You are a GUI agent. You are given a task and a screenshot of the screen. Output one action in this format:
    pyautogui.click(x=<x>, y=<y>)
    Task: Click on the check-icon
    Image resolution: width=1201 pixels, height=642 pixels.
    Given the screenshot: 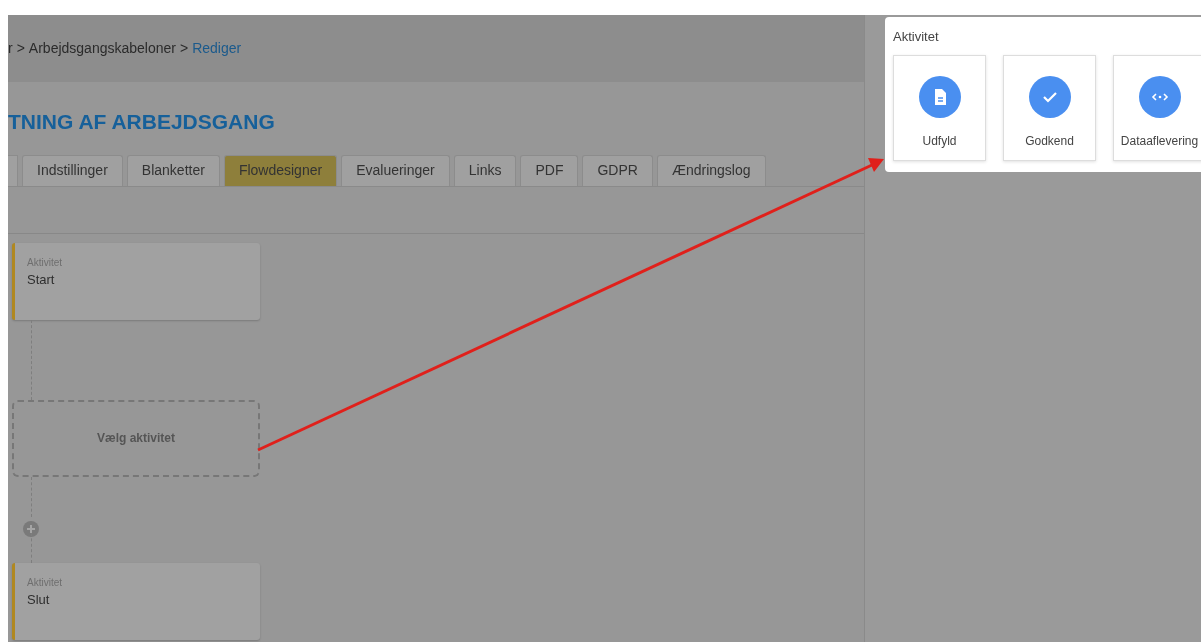 What is the action you would take?
    pyautogui.click(x=1049, y=96)
    